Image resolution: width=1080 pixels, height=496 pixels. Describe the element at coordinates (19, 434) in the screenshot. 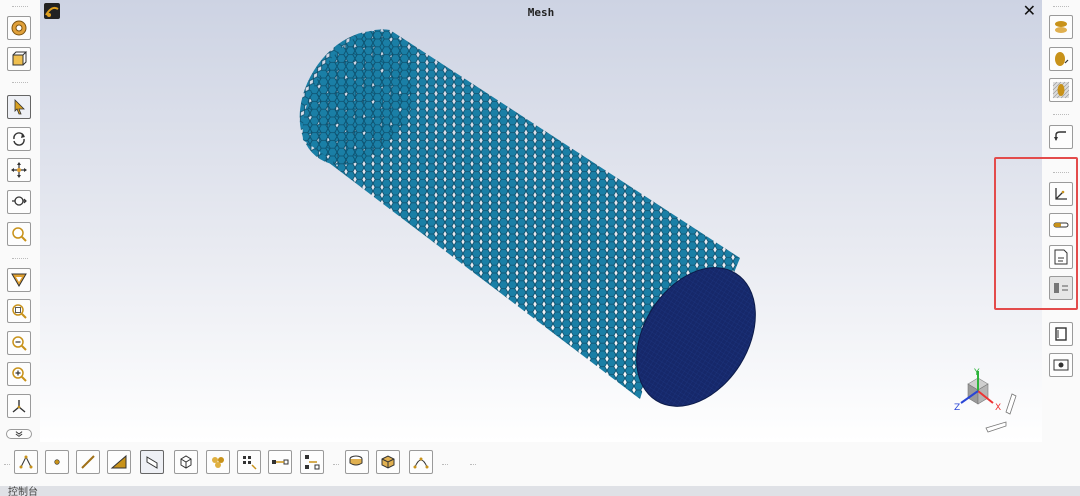

I see `expand-chevron-icon` at that location.